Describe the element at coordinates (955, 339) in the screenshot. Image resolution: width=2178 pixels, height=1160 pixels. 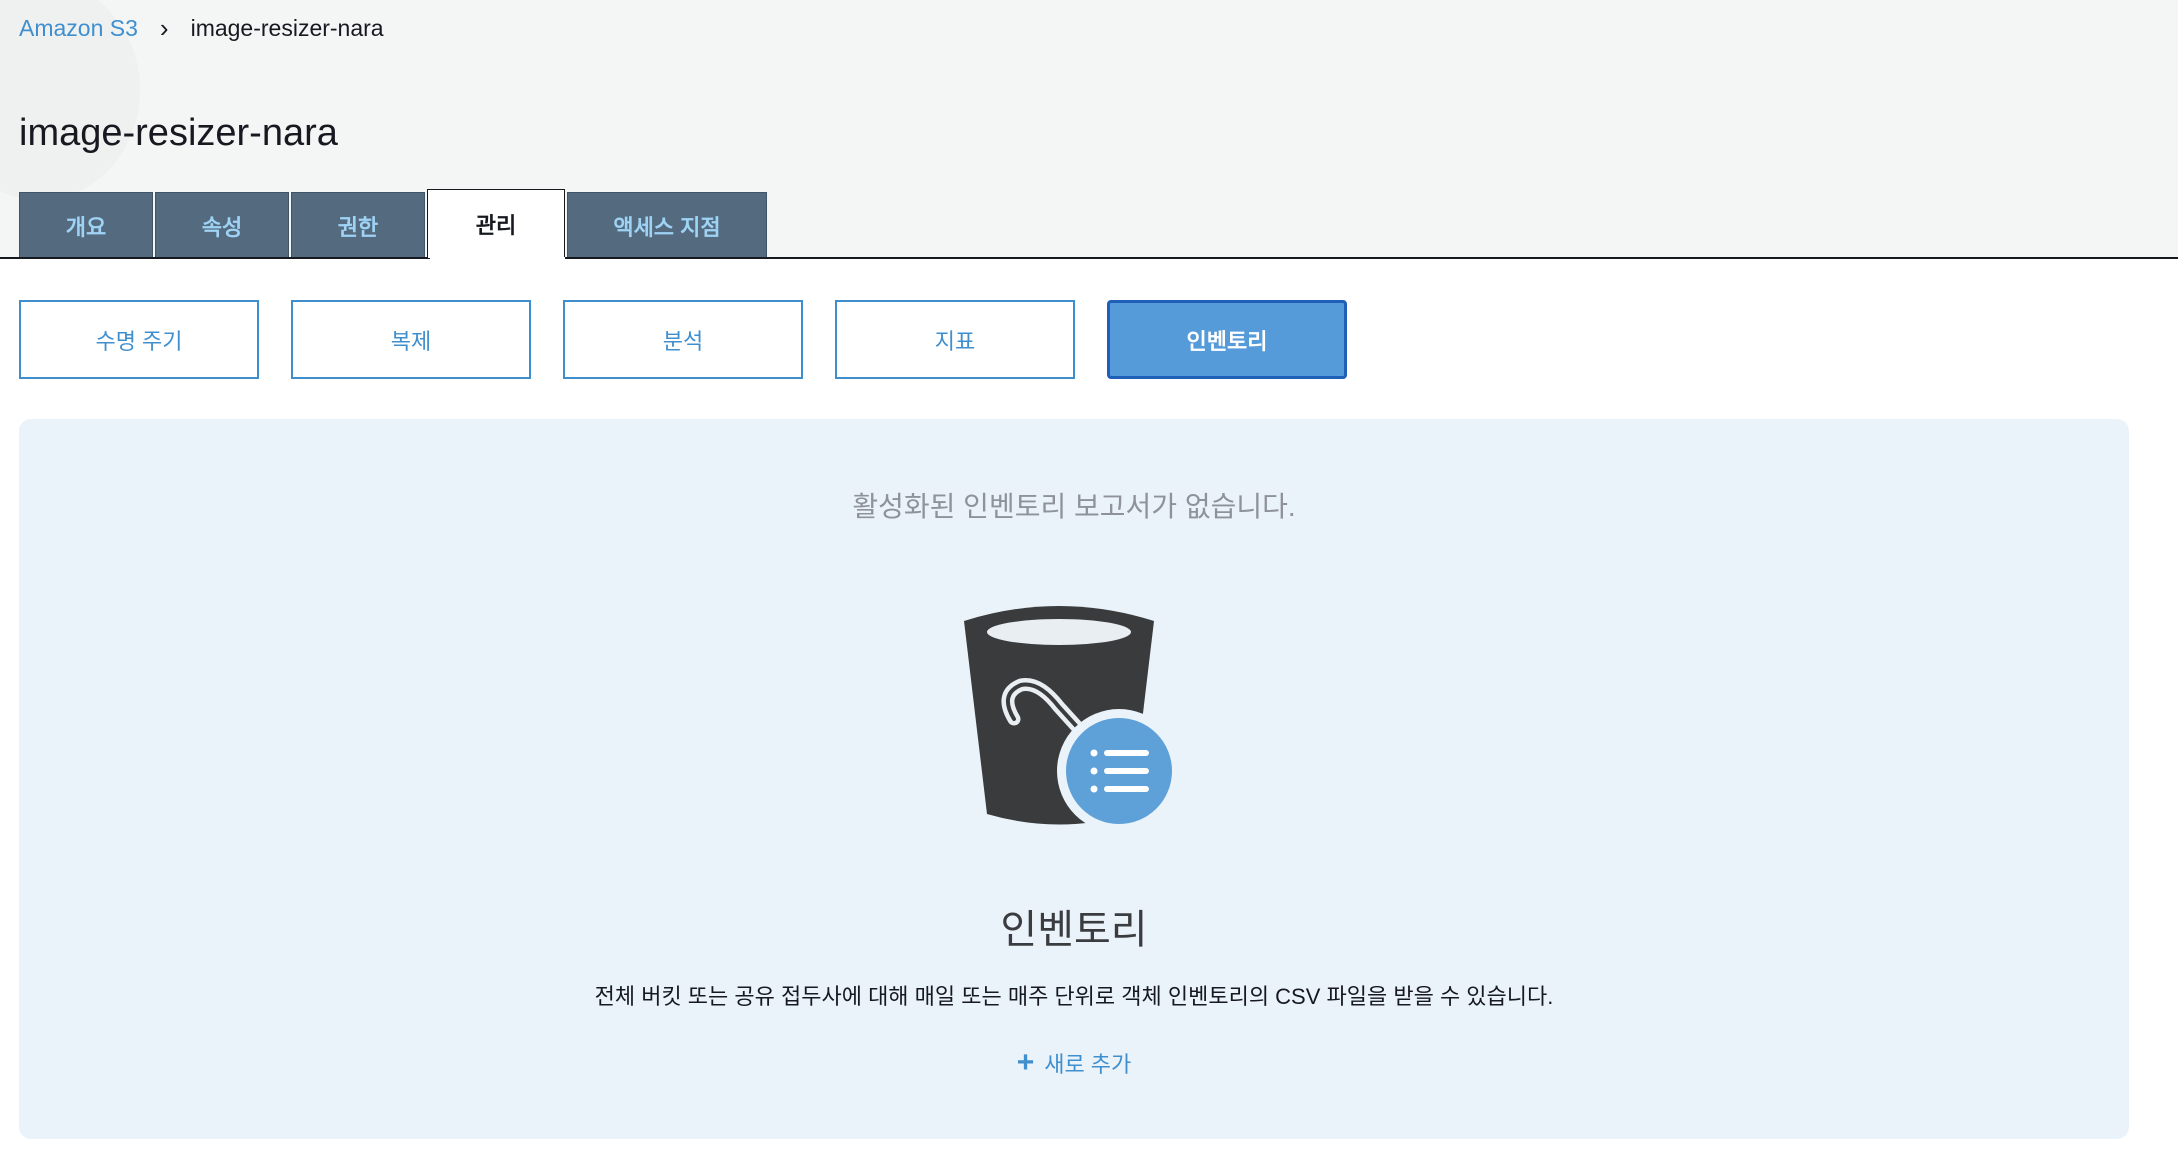
I see `subtab-metrics: 지표` at that location.